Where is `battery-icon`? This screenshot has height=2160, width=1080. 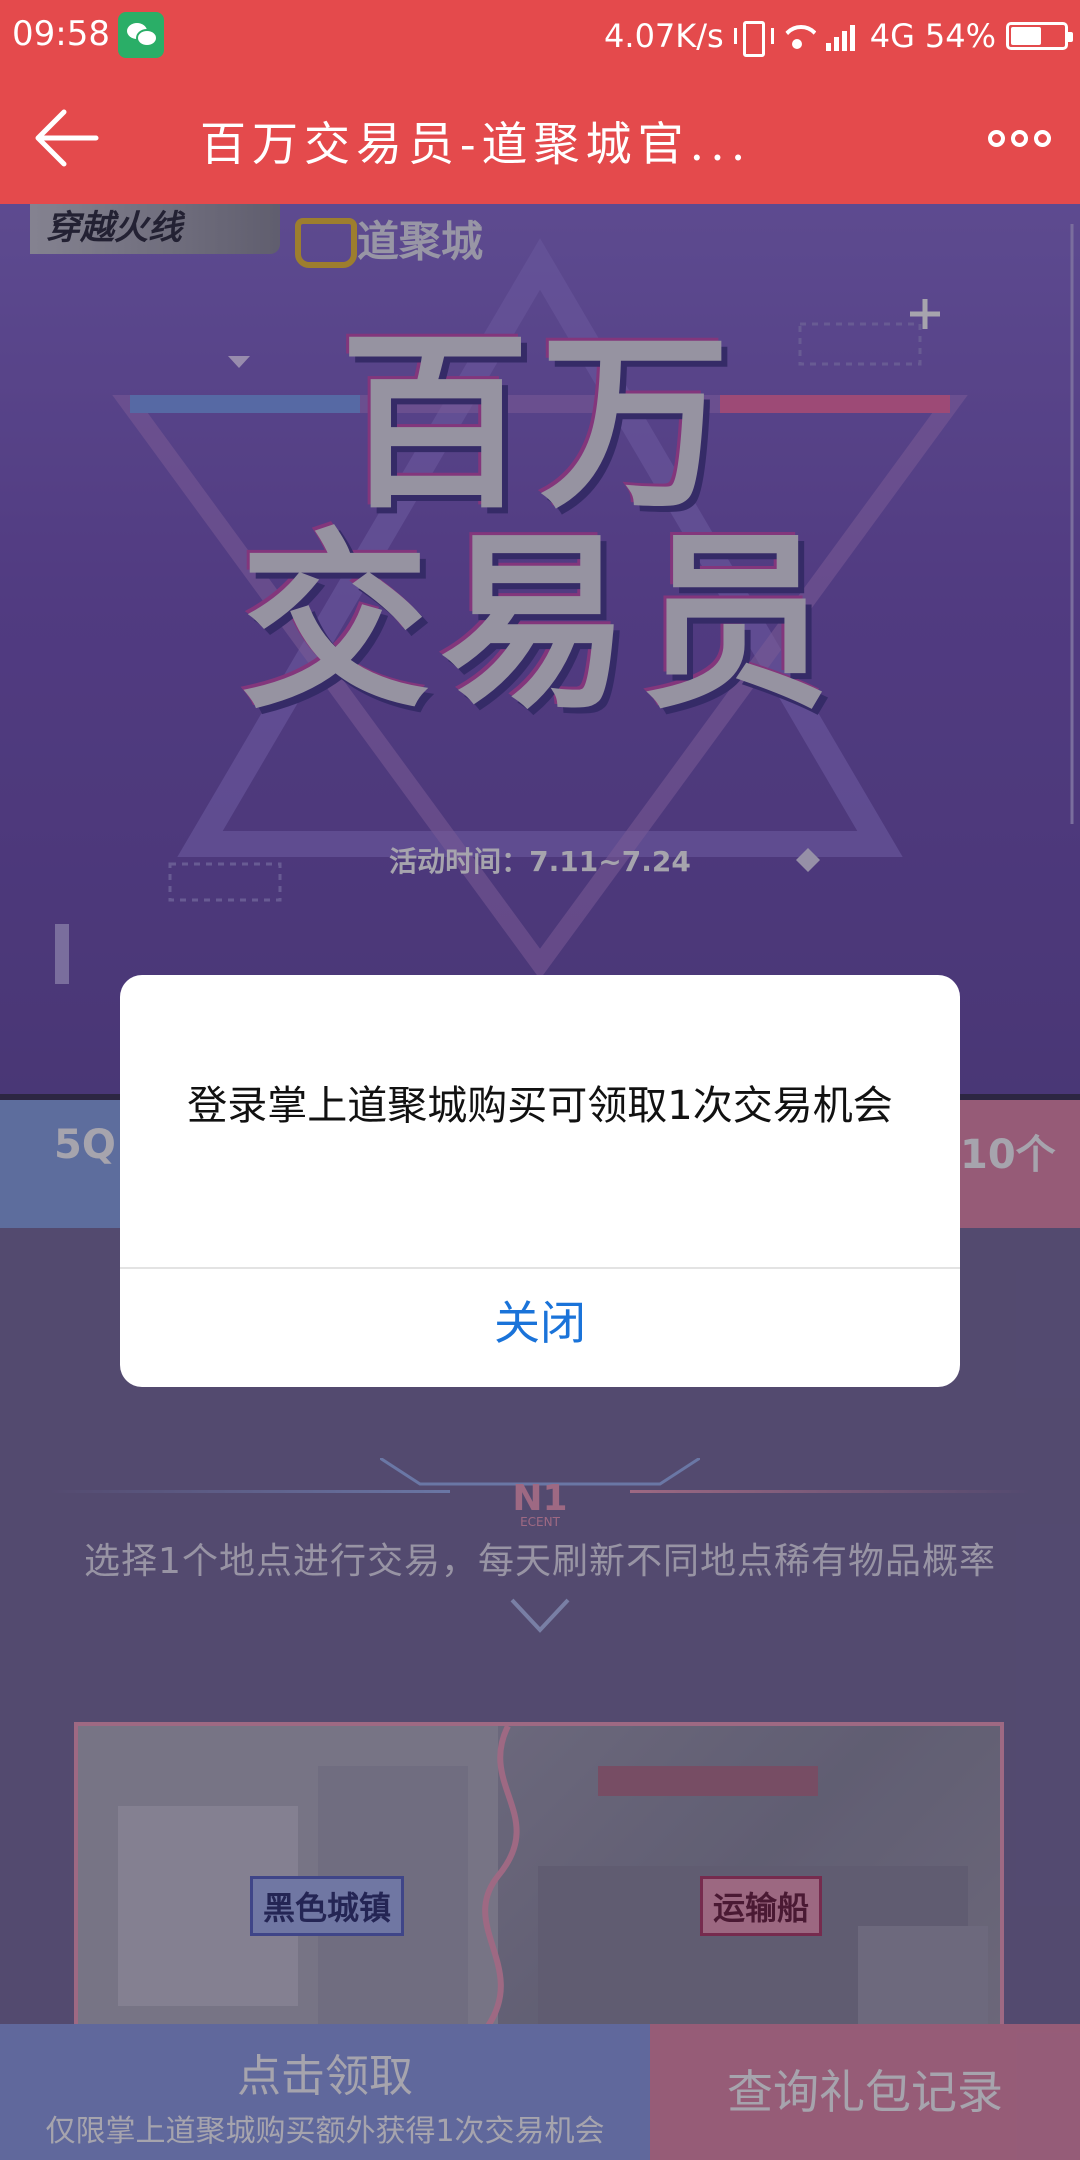 battery-icon is located at coordinates (1039, 36).